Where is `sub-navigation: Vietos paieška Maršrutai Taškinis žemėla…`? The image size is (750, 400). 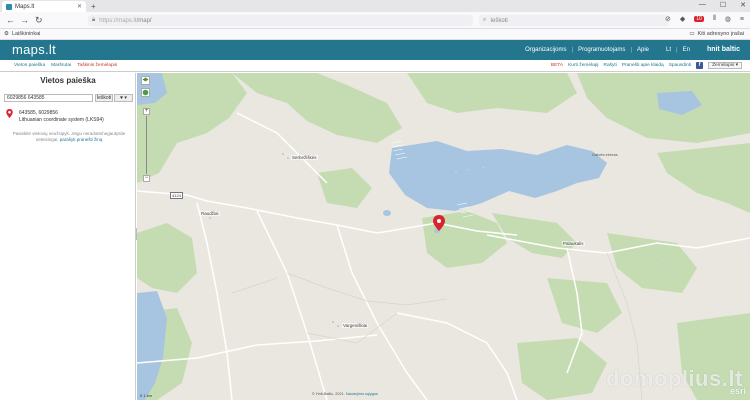 sub-navigation: Vietos paieška Maršrutai Taškinis žemėla… is located at coordinates (375, 66).